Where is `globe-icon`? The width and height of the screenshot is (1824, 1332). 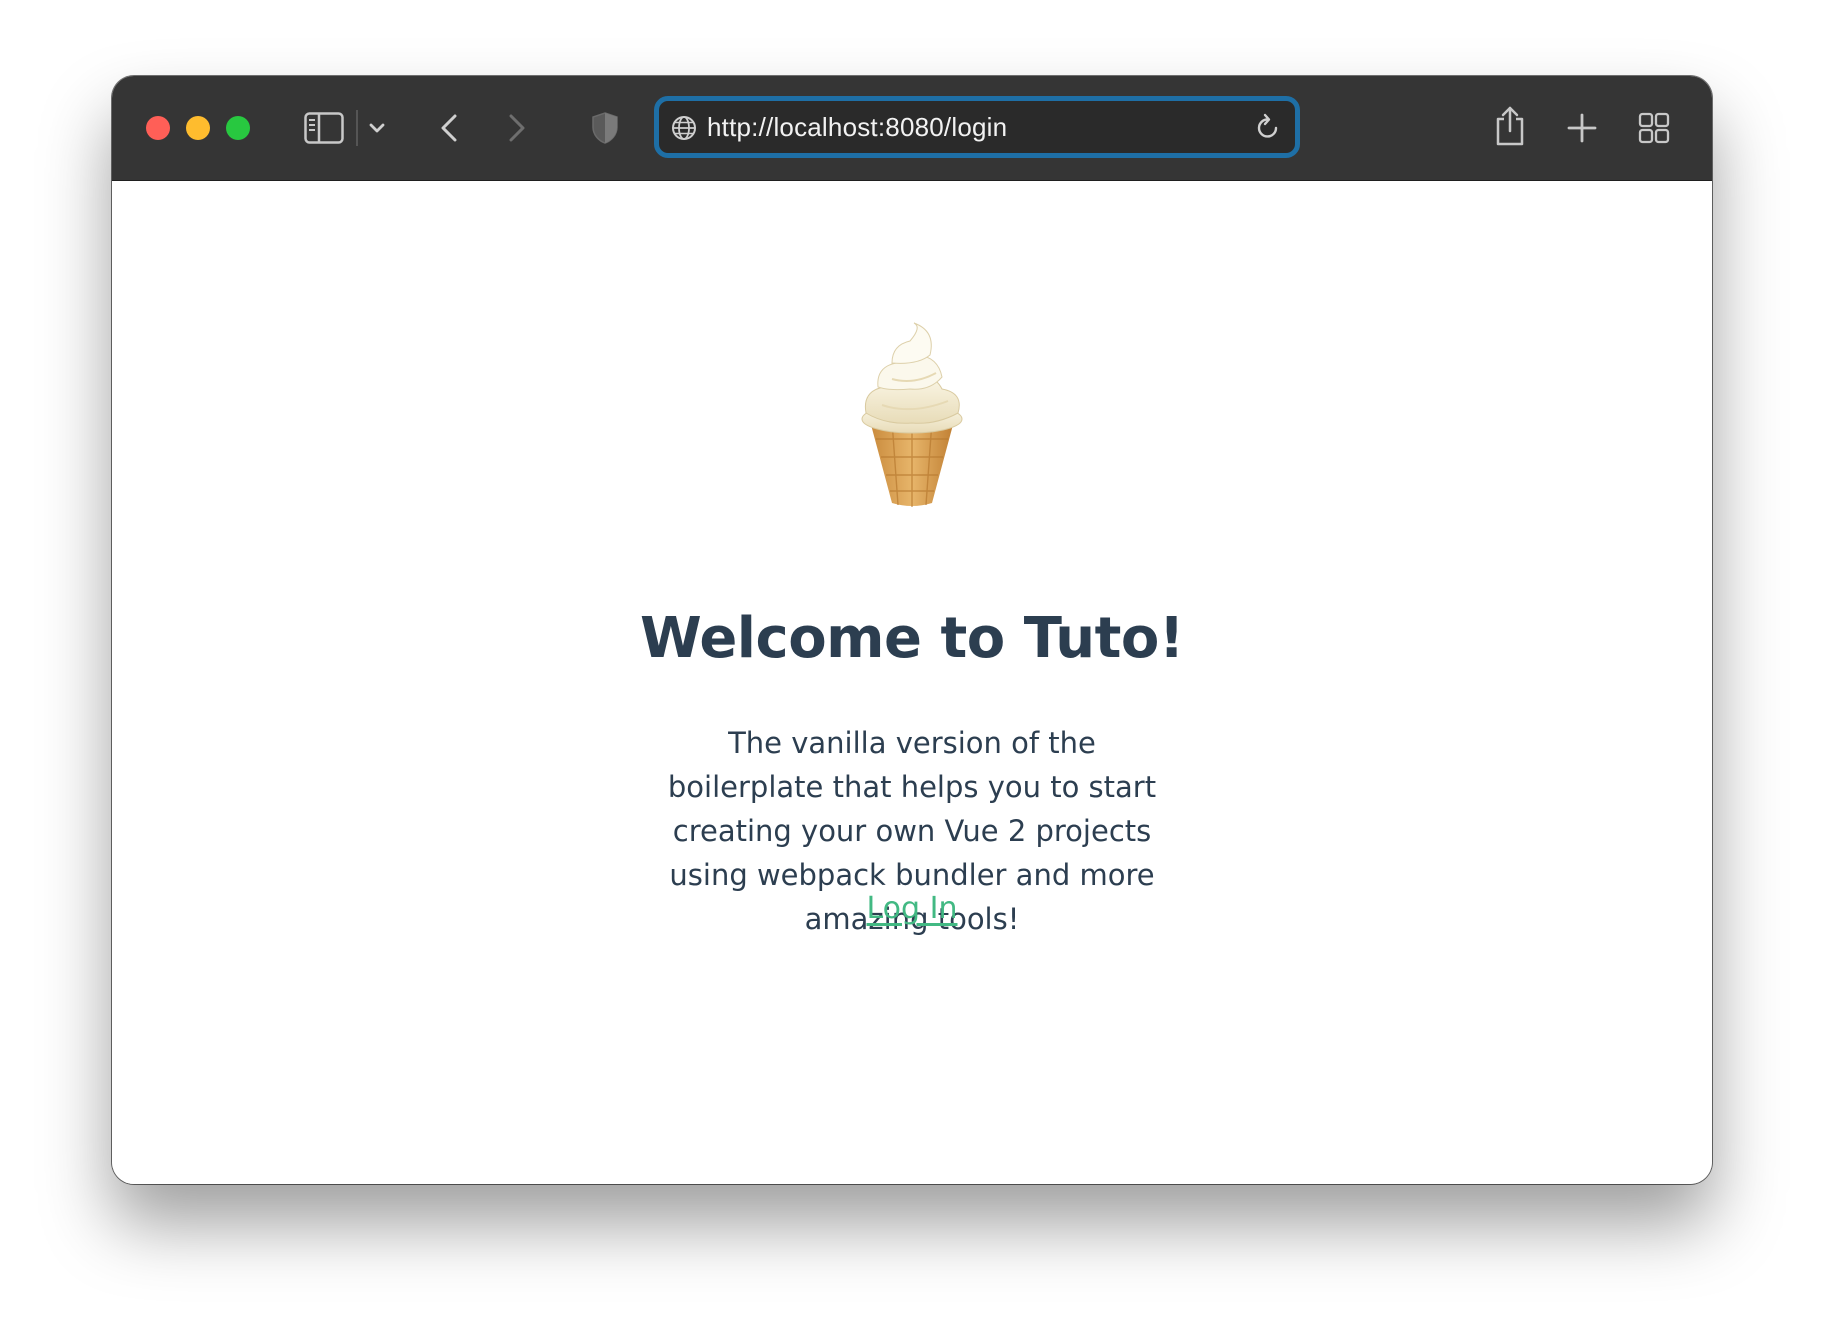 globe-icon is located at coordinates (684, 130).